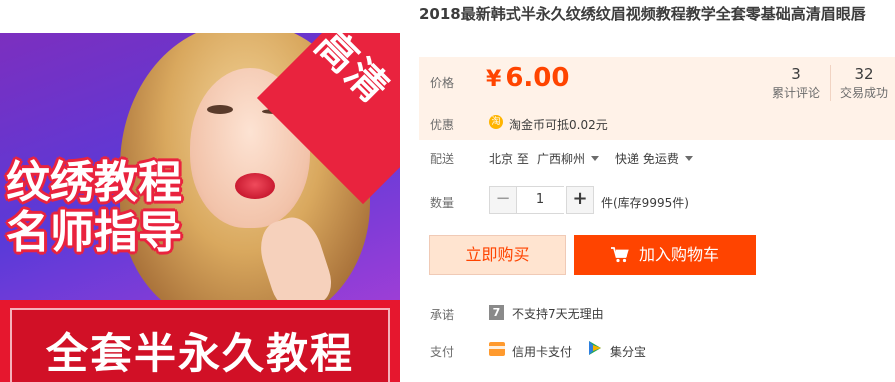 The image size is (895, 382). I want to click on image-headline: 纹绣教程 名师指导, so click(100, 208).